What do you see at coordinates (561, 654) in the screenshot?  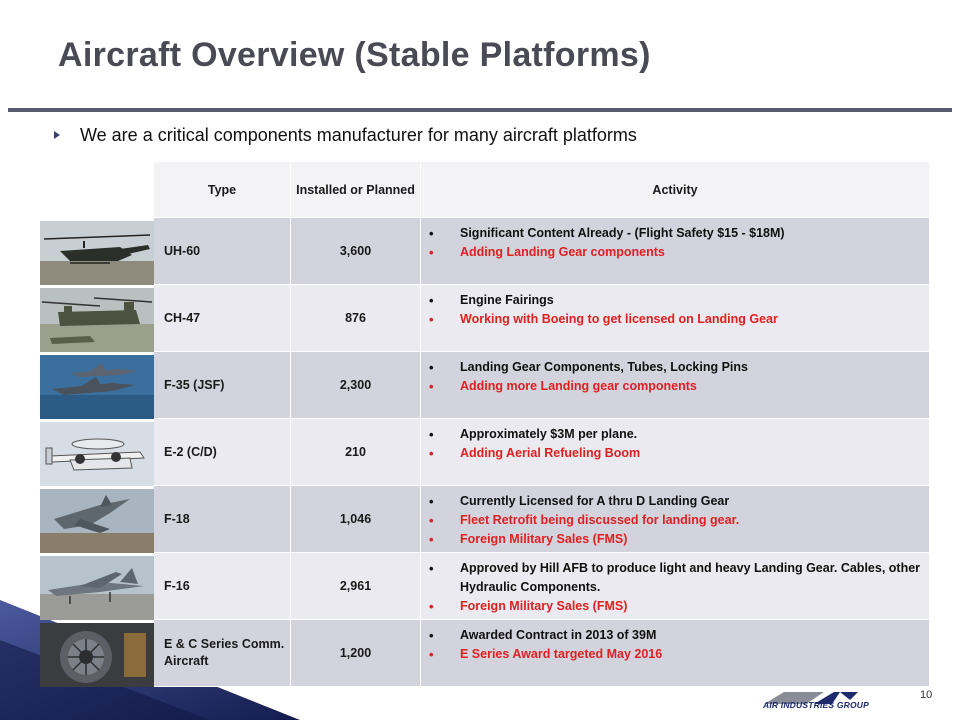 I see `activity-text: E Series Award targeted May 2016` at bounding box center [561, 654].